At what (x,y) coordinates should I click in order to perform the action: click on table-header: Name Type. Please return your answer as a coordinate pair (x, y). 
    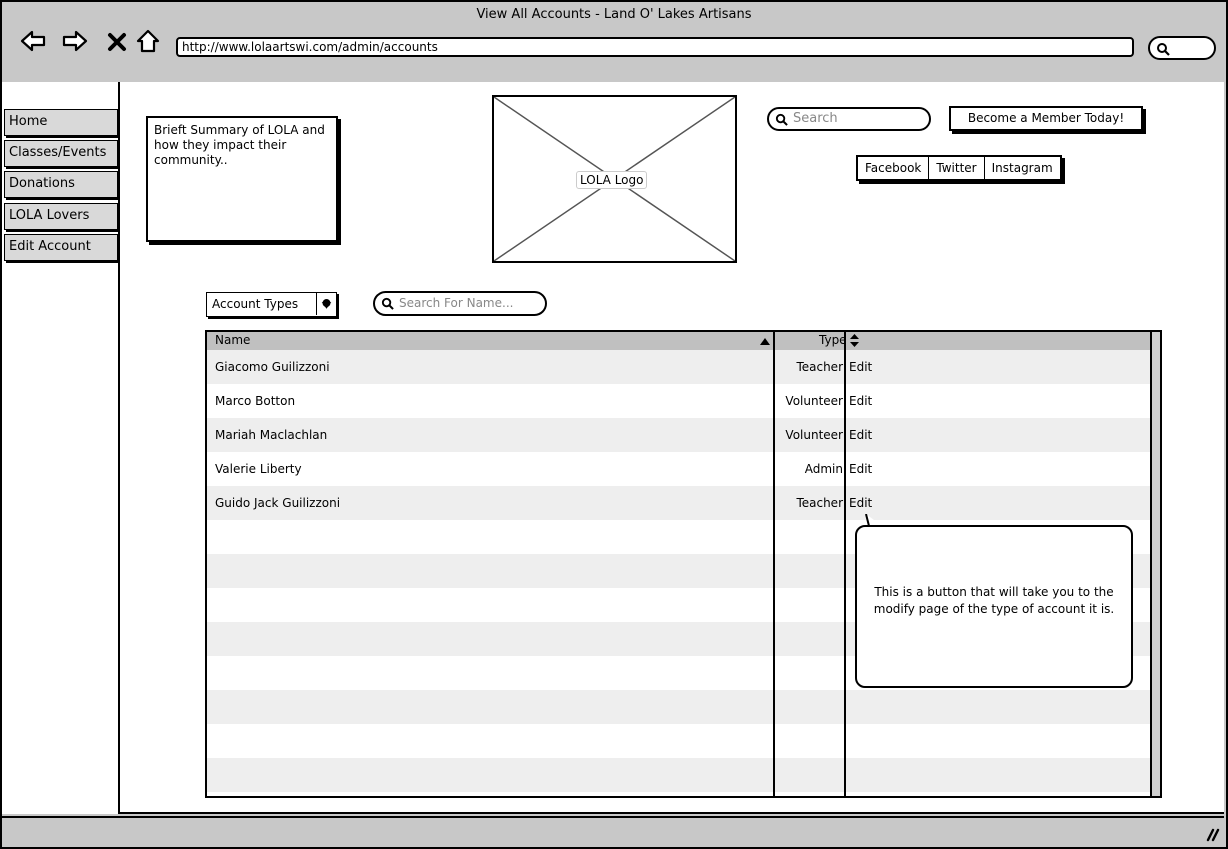
    Looking at the image, I should click on (683, 341).